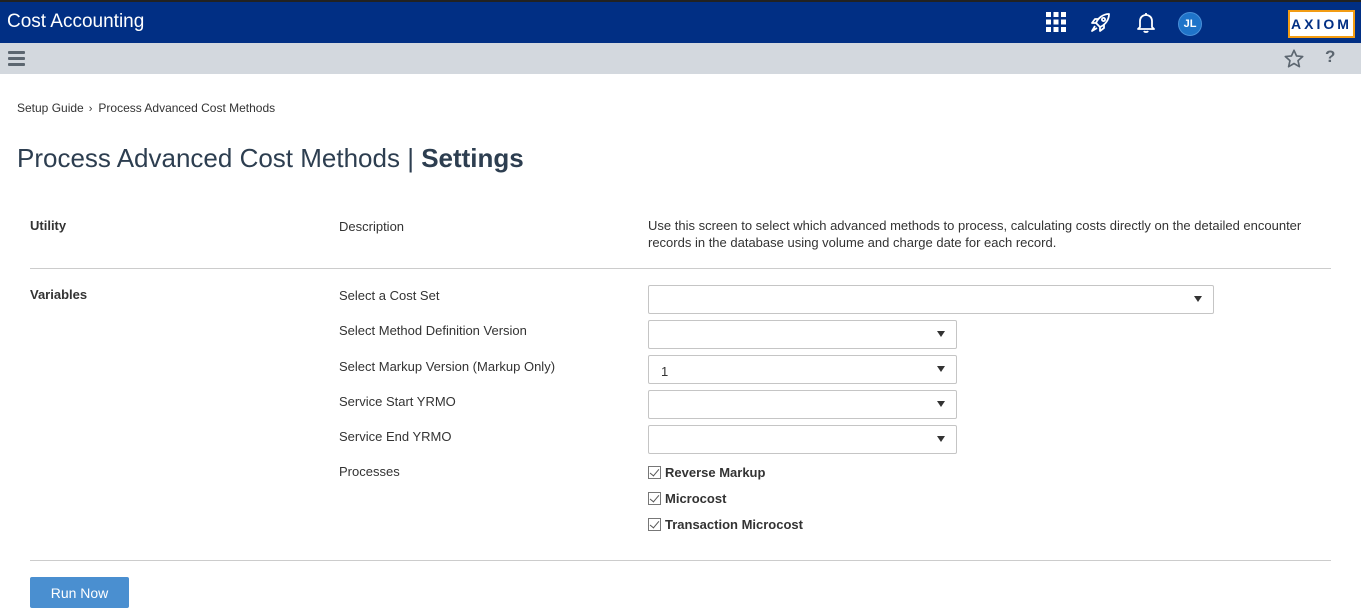  I want to click on page-title: Process Advanced Cost Methods | Settings, so click(270, 158).